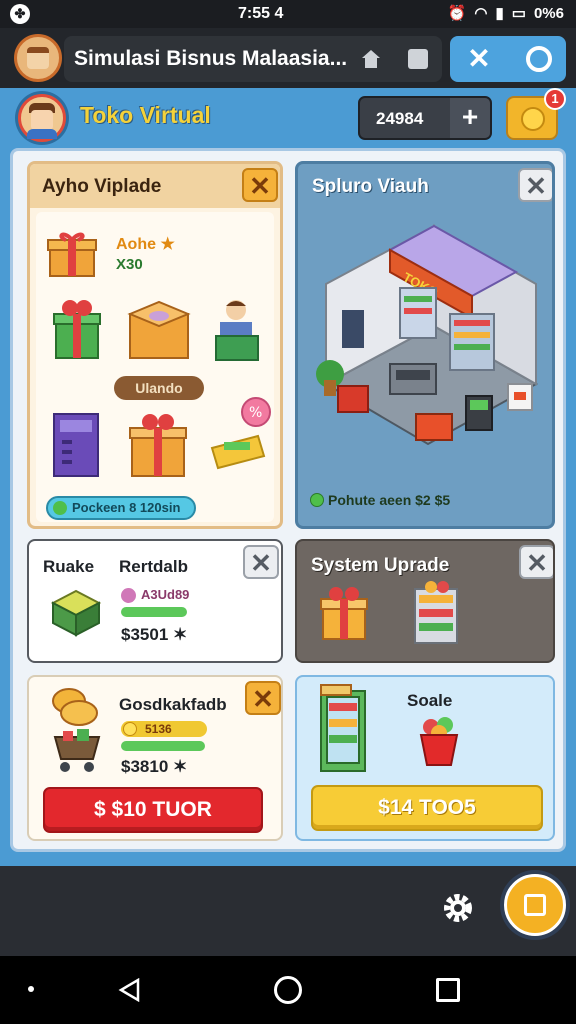 The width and height of the screenshot is (576, 1024). I want to click on android-nav-bar, so click(288, 990).